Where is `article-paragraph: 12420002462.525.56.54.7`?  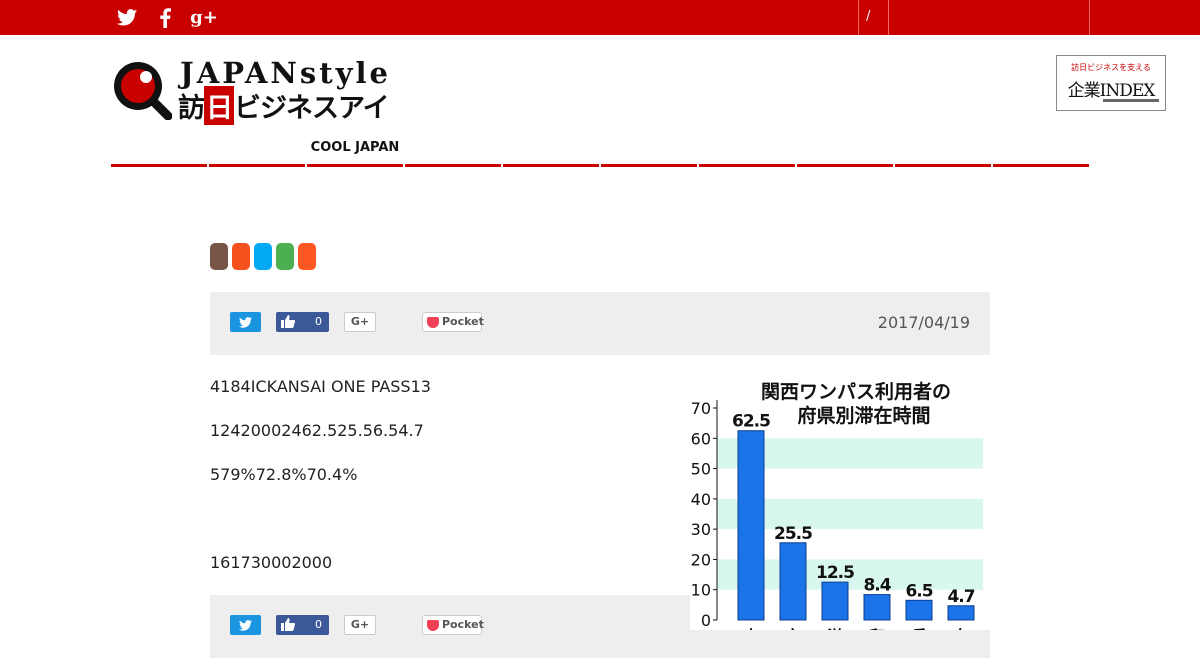
article-paragraph: 12420002462.525.56.54.7 is located at coordinates (317, 430).